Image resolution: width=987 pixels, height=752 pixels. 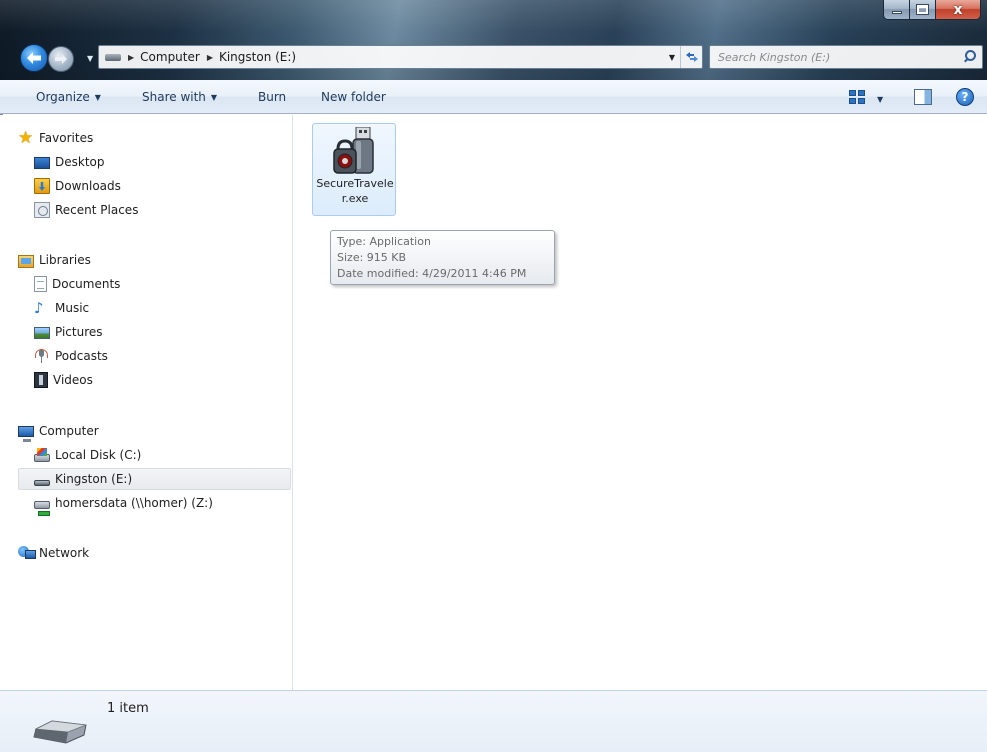 I want to click on desktop-icon, so click(x=42, y=163).